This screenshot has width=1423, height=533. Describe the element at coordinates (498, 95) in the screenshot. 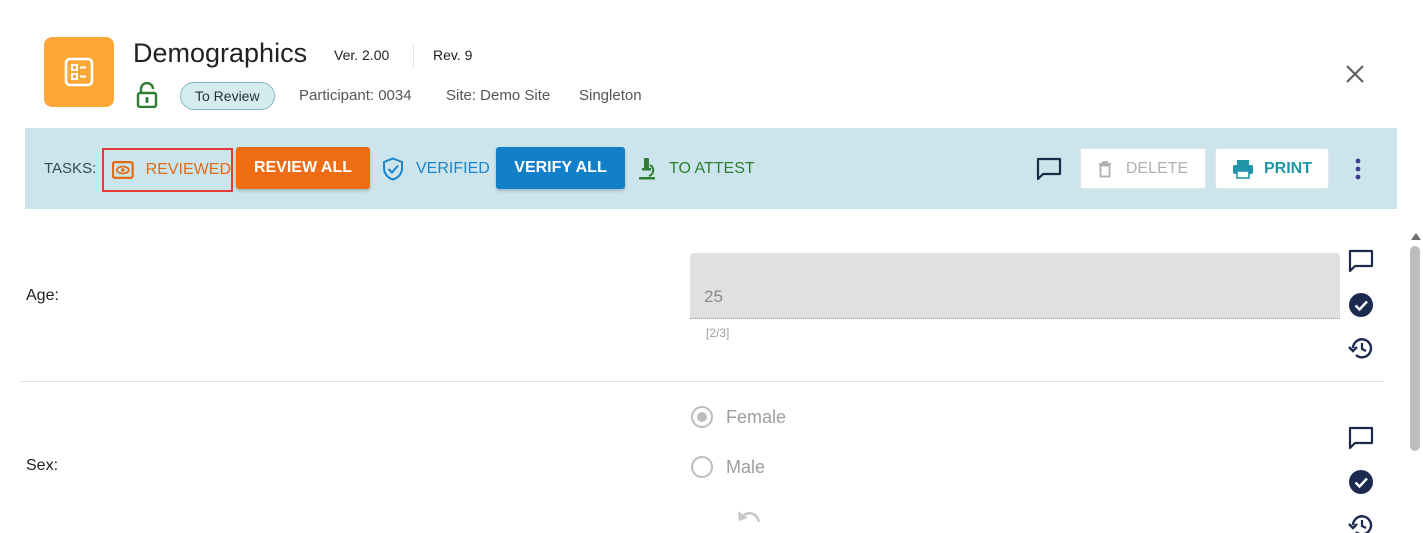

I see `site-label: Site: Demo Site` at that location.